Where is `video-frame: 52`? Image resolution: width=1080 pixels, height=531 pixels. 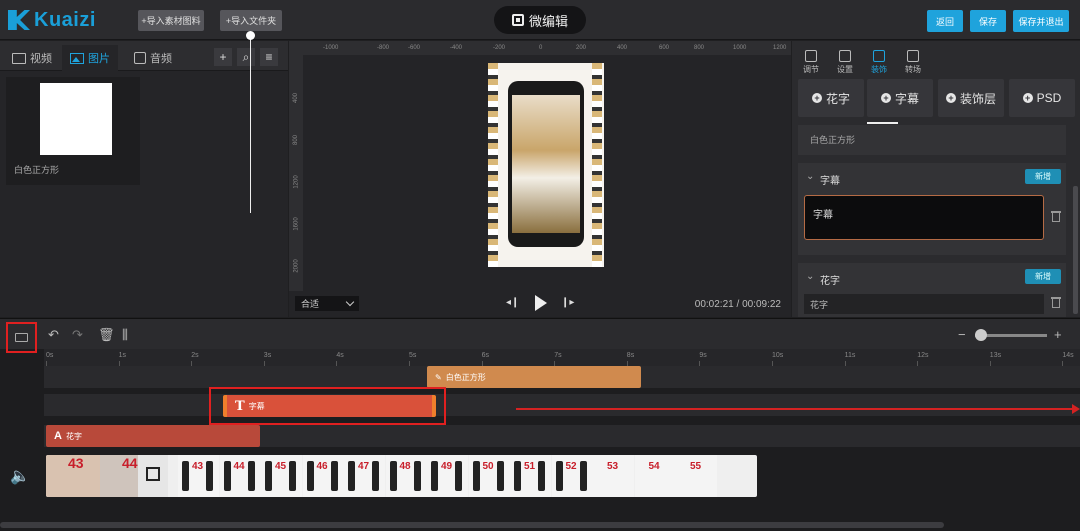
video-frame: 52 is located at coordinates (572, 476).